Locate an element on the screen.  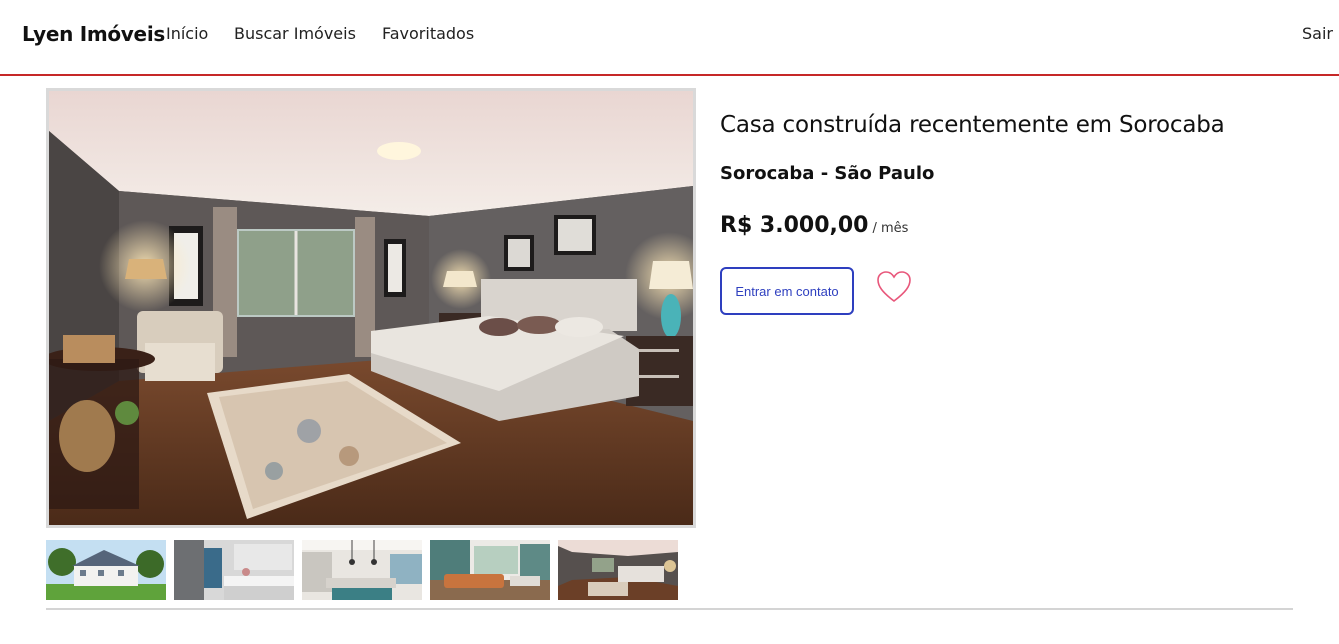
nav-link-buscar-imoveis: Buscar Imóveis is located at coordinates (295, 33).